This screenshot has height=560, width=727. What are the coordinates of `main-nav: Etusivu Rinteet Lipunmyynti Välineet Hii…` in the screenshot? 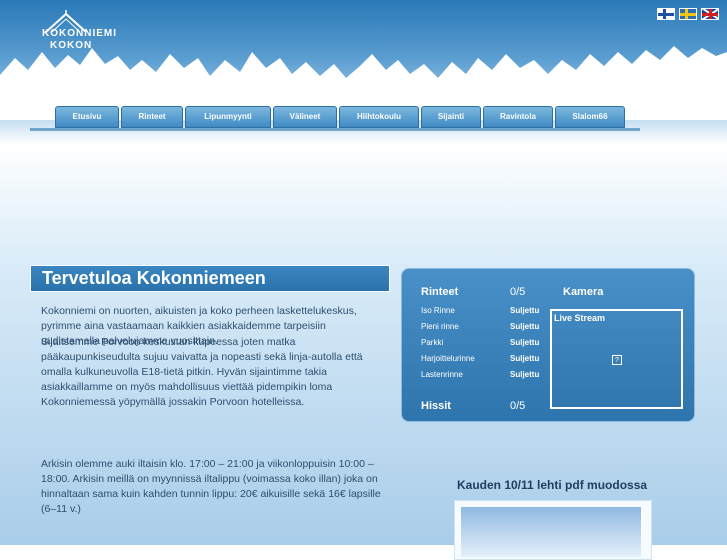 It's located at (340, 117).